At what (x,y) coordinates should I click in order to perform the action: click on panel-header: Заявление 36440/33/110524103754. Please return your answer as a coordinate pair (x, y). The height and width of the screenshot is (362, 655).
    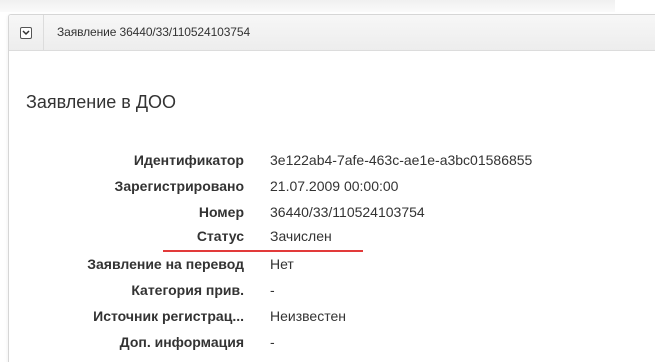
    Looking at the image, I should click on (332, 33).